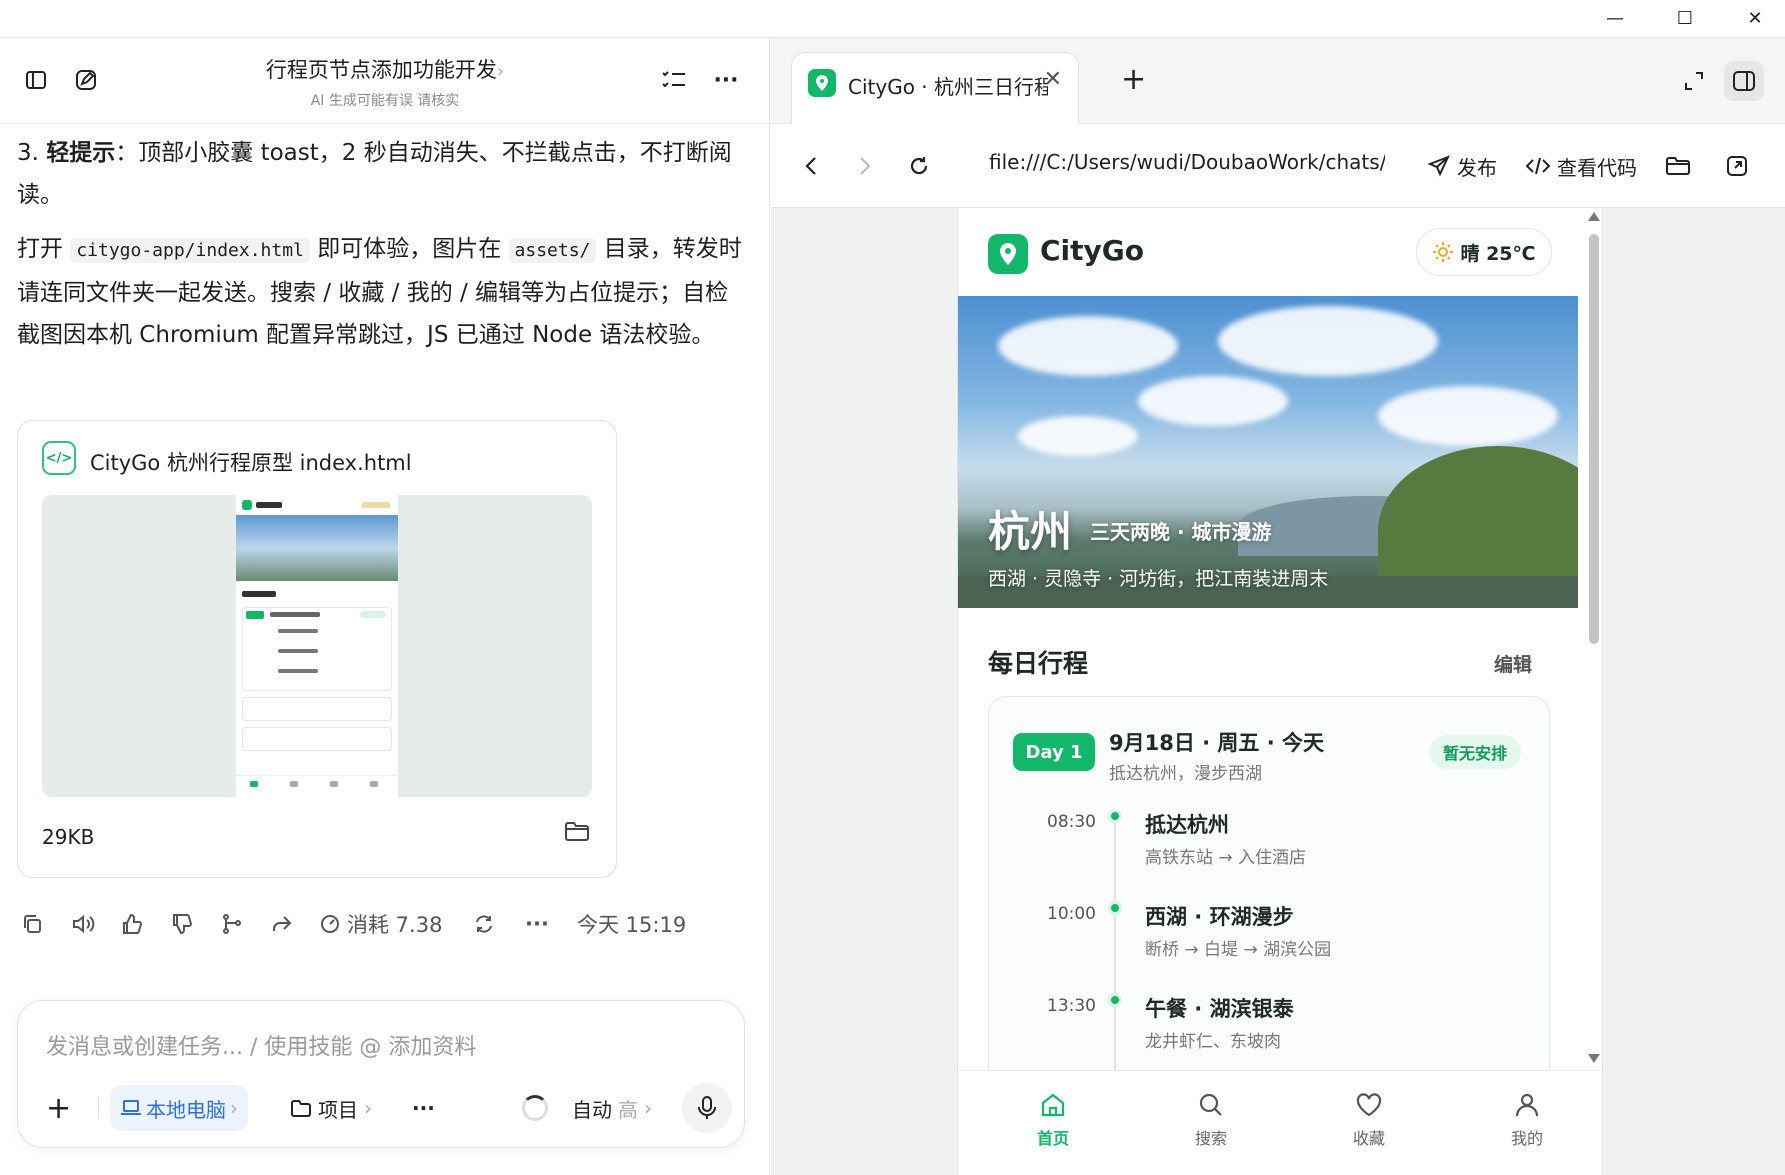 The height and width of the screenshot is (1175, 1785). What do you see at coordinates (1092, 250) in the screenshot?
I see `app-brand: CityGo` at bounding box center [1092, 250].